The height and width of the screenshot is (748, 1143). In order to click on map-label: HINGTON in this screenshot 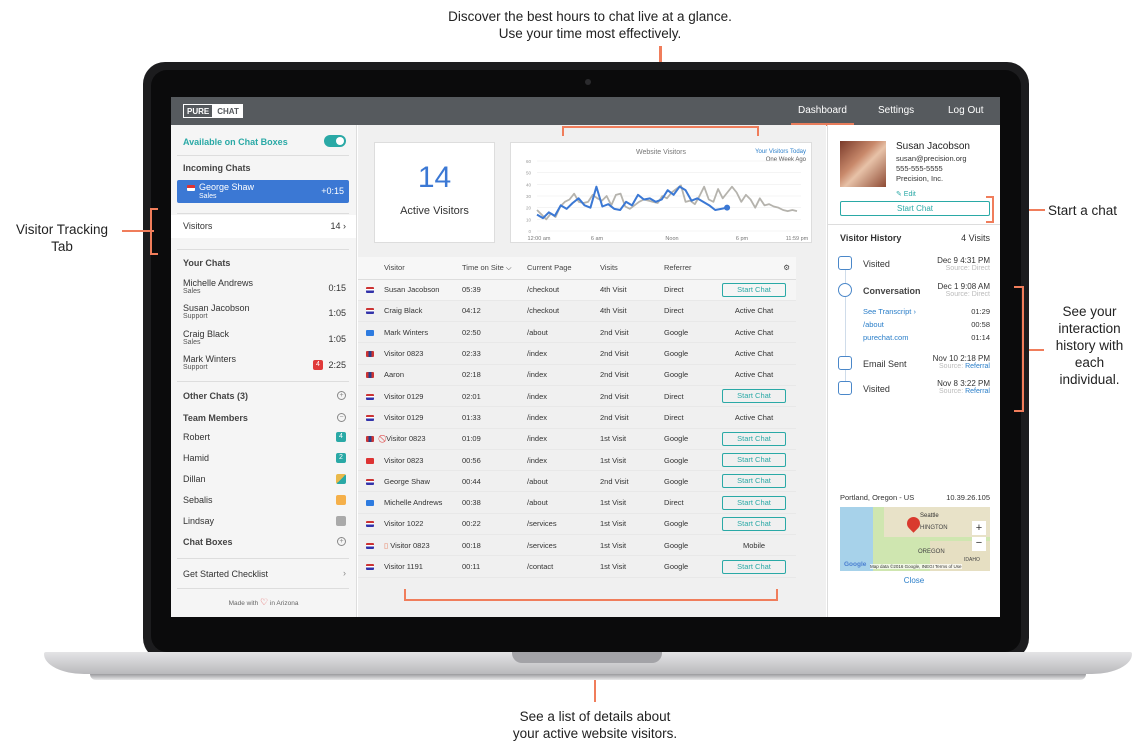, I will do `click(934, 528)`.